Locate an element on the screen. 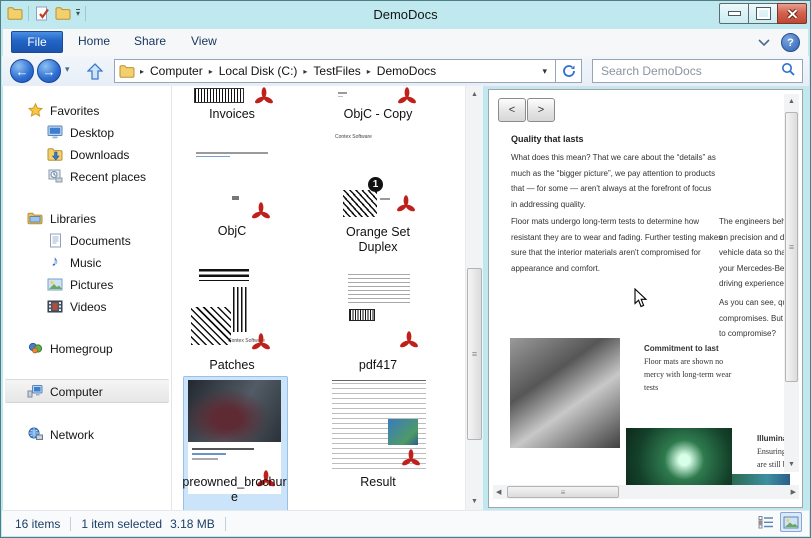 The image size is (811, 538). sidebar-item-label: Homegroup is located at coordinates (81, 348).